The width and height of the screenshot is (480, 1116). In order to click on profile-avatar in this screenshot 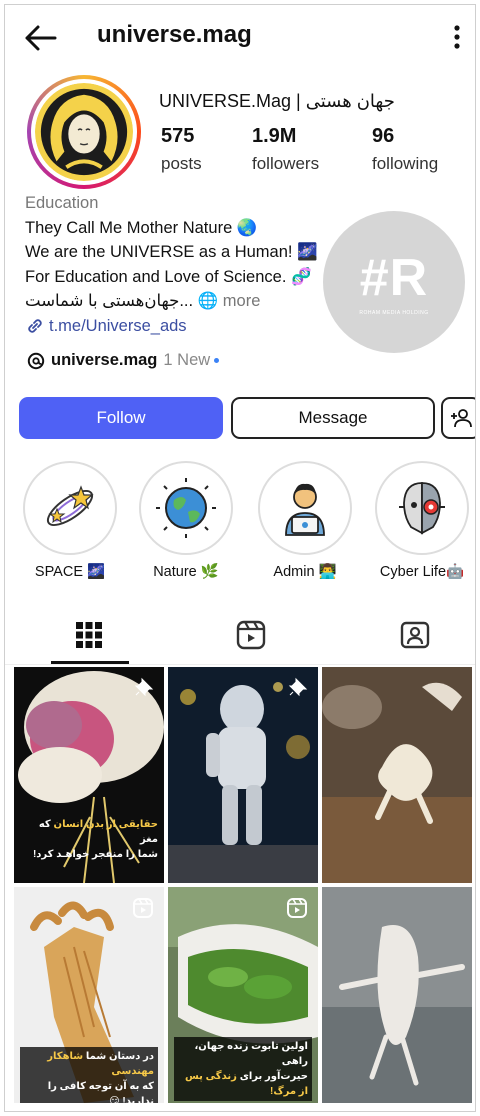, I will do `click(84, 132)`.